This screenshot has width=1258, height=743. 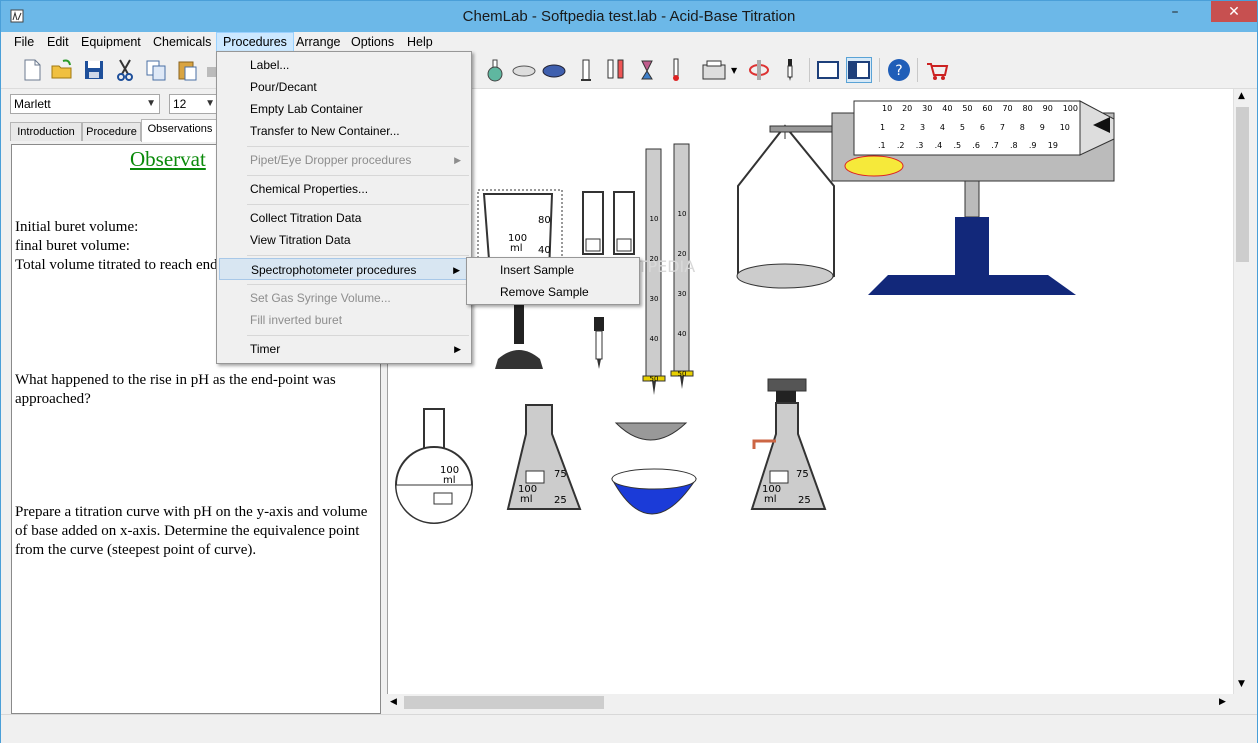 What do you see at coordinates (344, 87) in the screenshot?
I see `menu-item-pour-decant: Pour/Decant` at bounding box center [344, 87].